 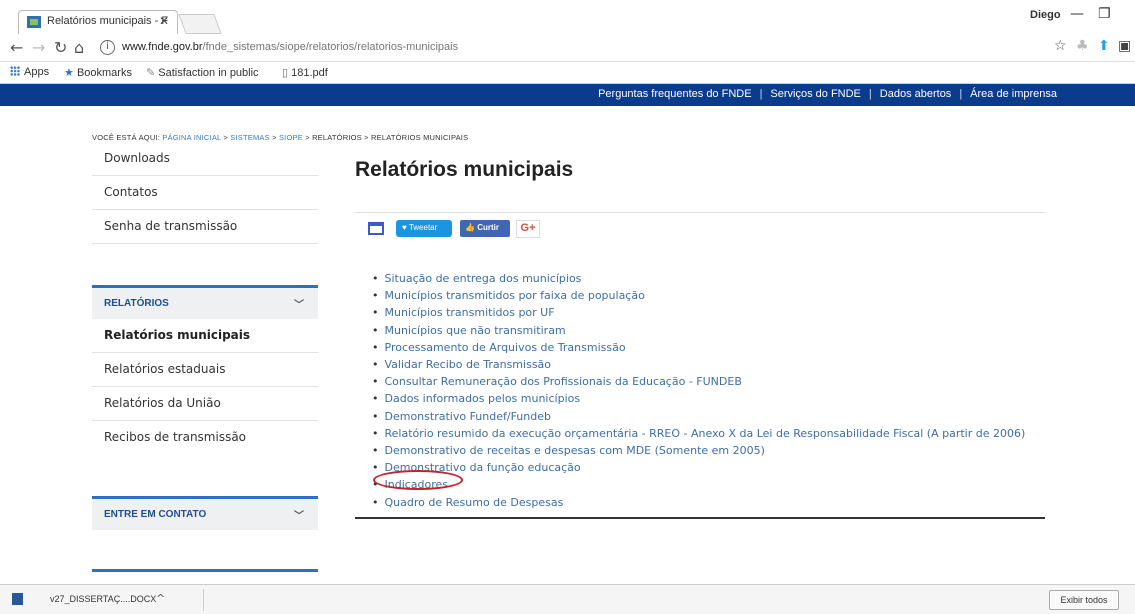 What do you see at coordinates (698, 364) in the screenshot?
I see `report-link: Validar Recibo de Transmissão` at bounding box center [698, 364].